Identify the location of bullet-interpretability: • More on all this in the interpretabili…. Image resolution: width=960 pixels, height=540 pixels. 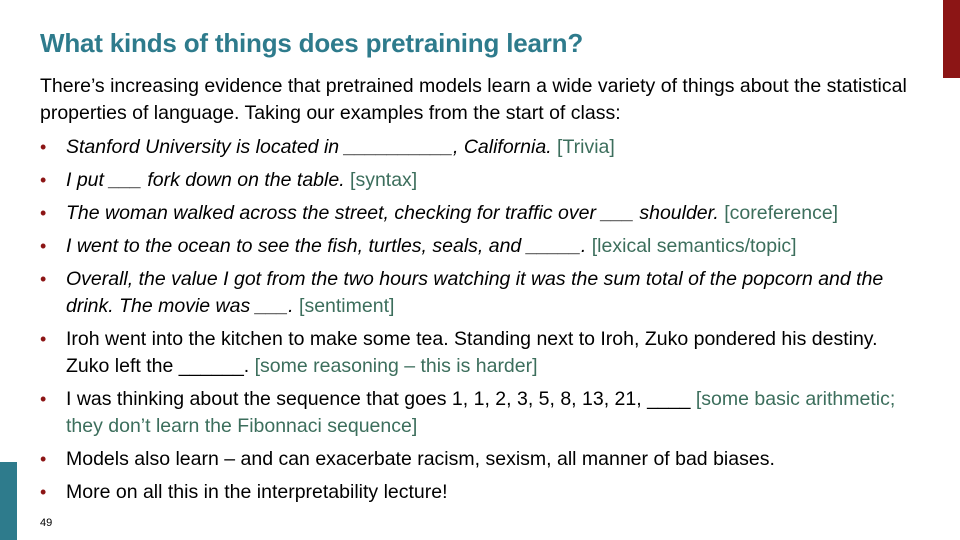
(480, 492).